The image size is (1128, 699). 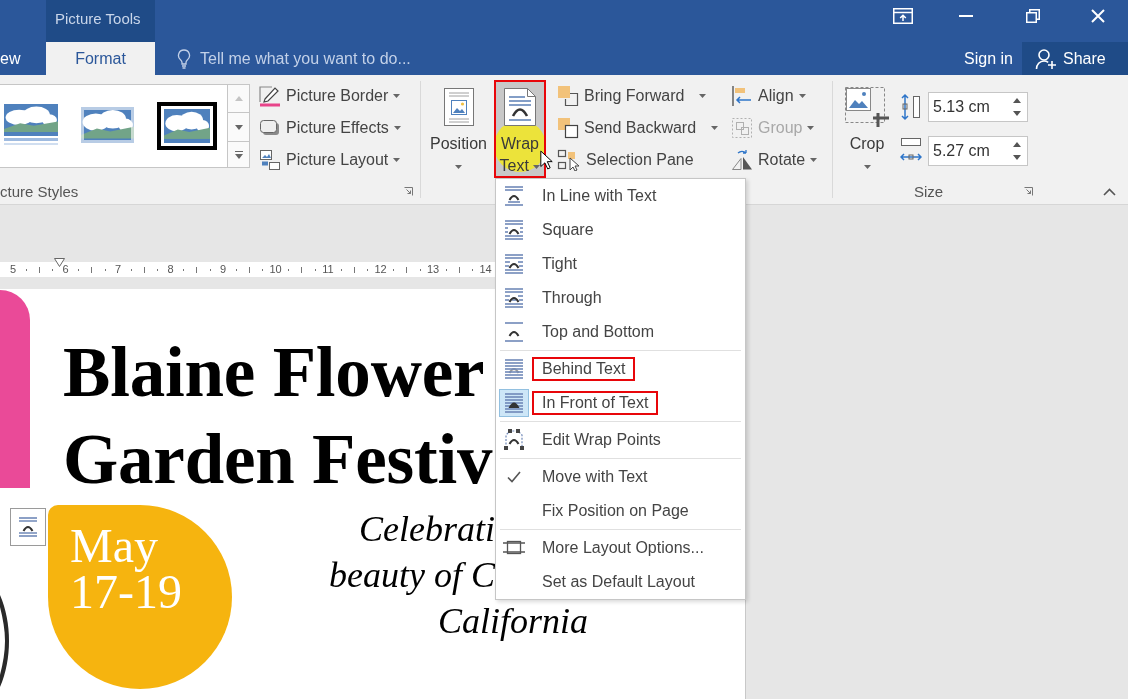 What do you see at coordinates (328, 269) in the screenshot?
I see `ruler-number: 11` at bounding box center [328, 269].